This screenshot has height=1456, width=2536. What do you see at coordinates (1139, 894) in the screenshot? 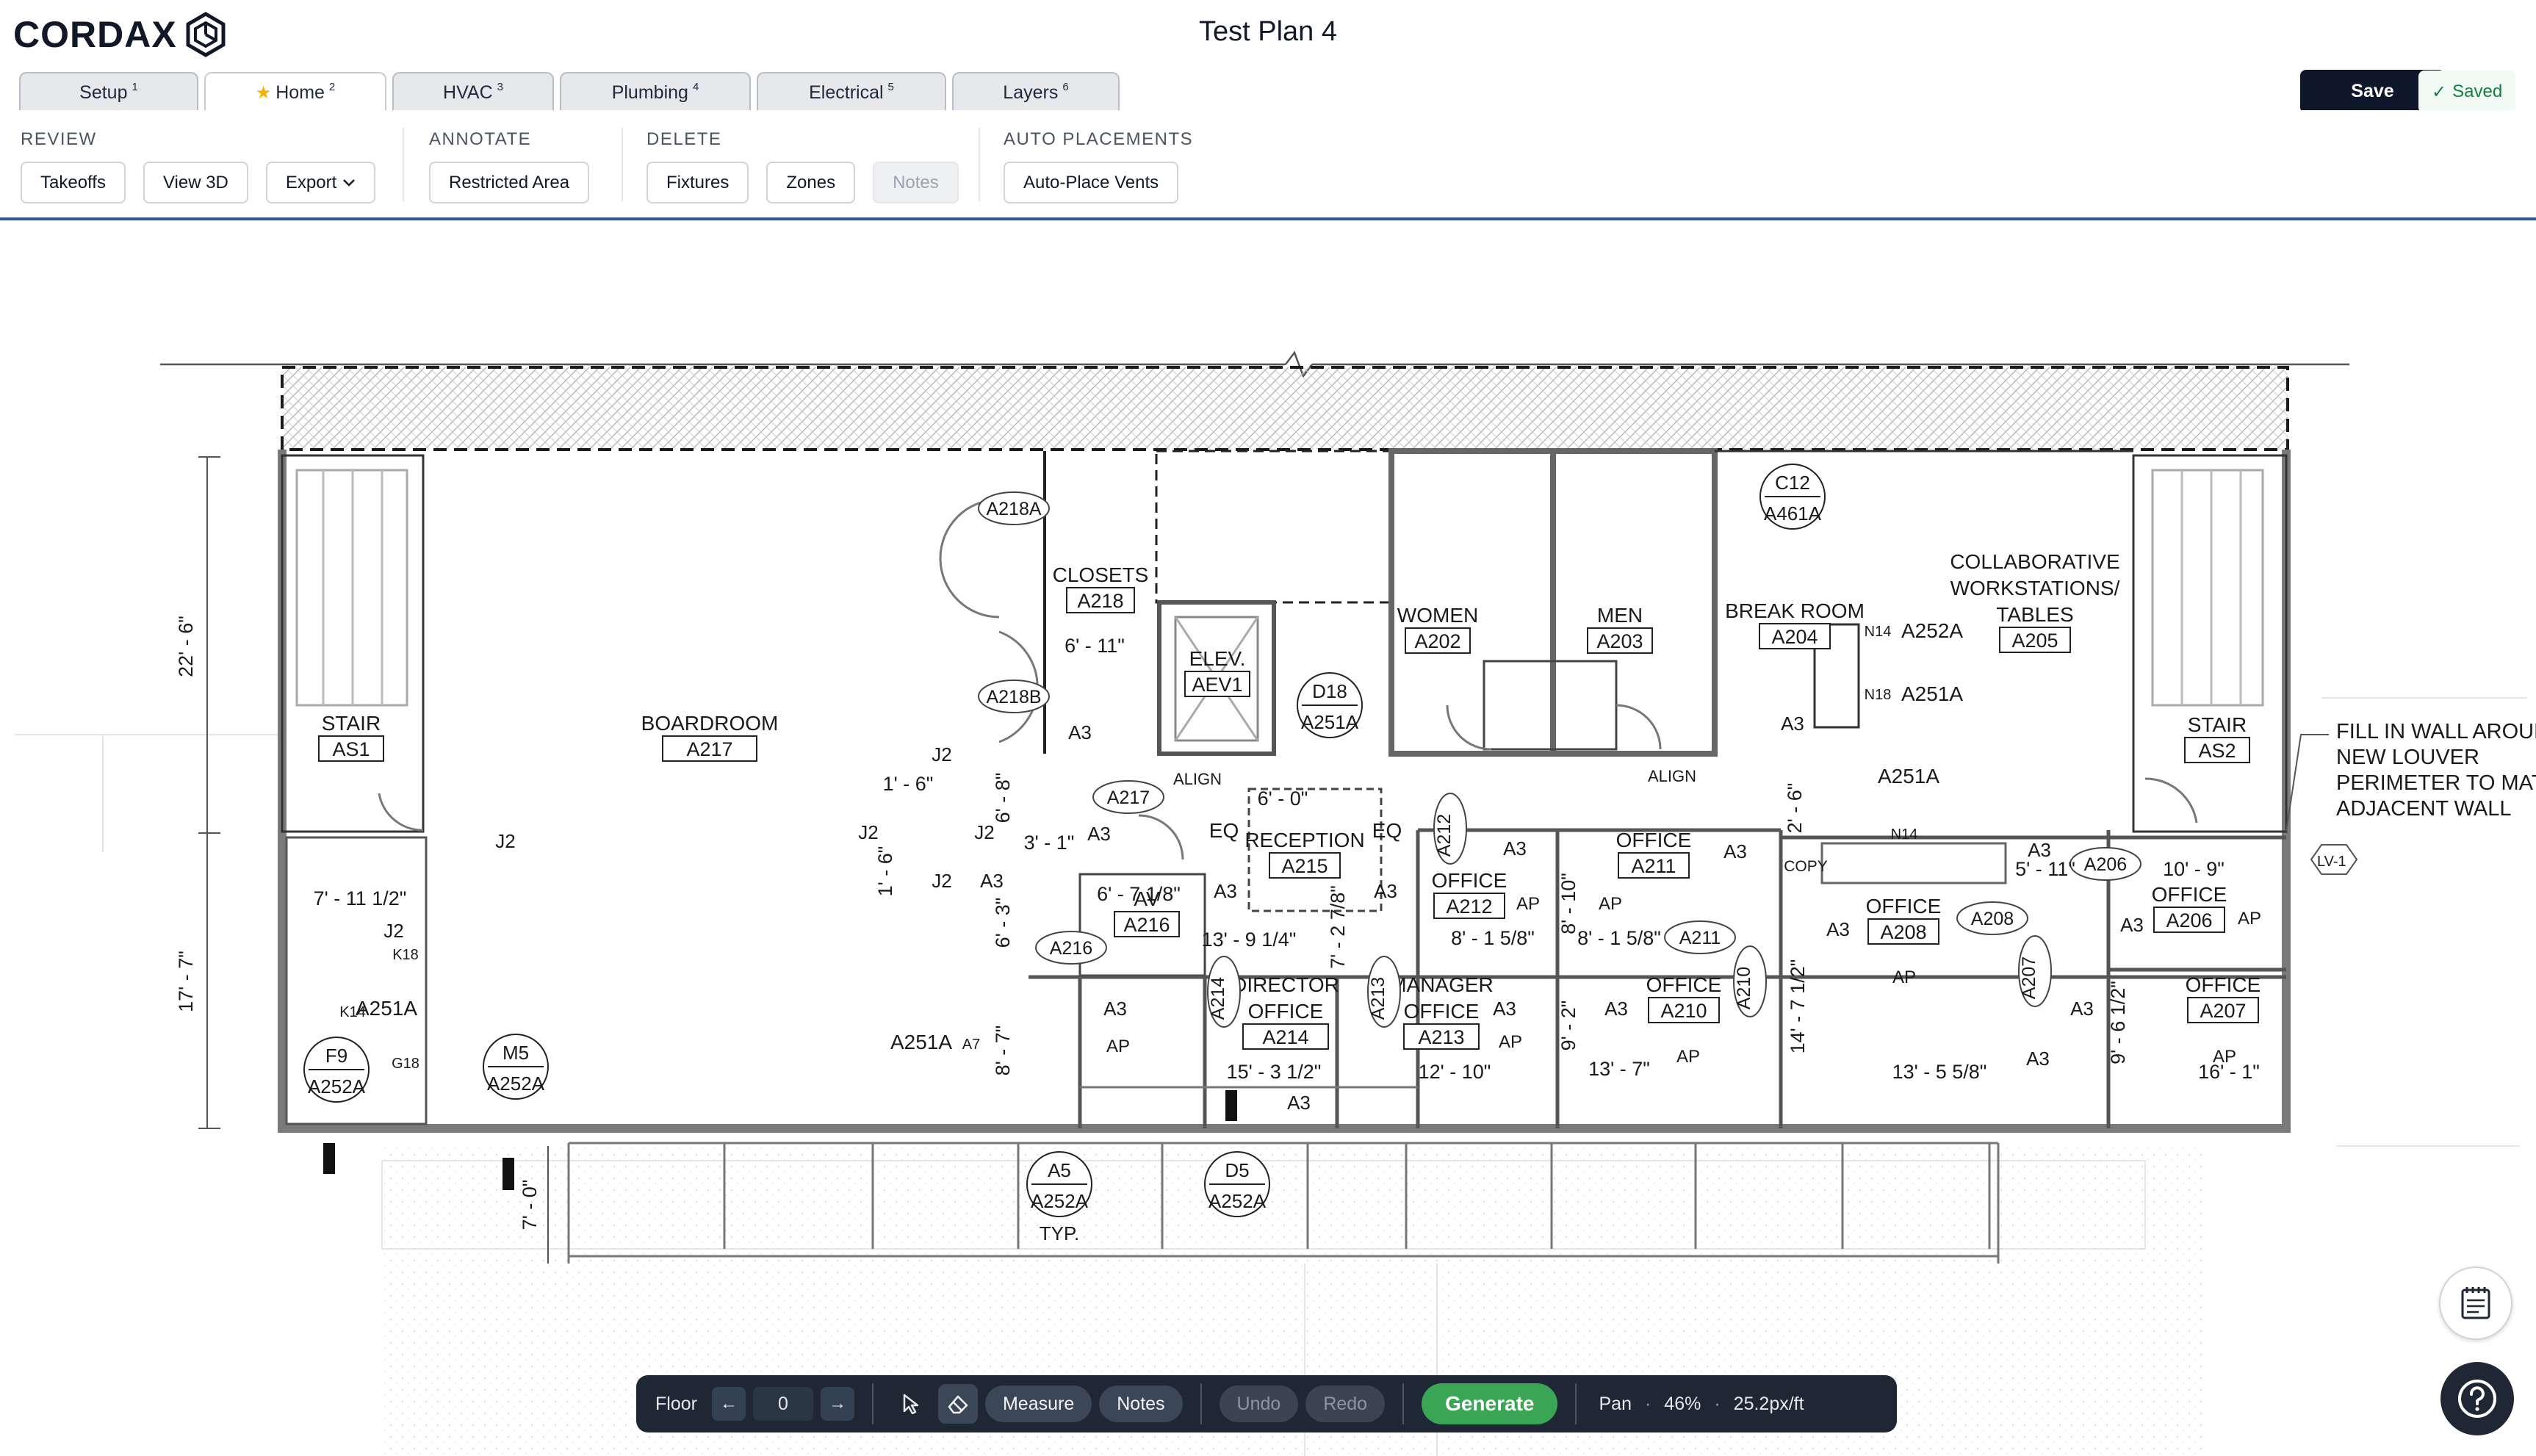
I see `dimension-label: 6' - 7 1/8"` at bounding box center [1139, 894].